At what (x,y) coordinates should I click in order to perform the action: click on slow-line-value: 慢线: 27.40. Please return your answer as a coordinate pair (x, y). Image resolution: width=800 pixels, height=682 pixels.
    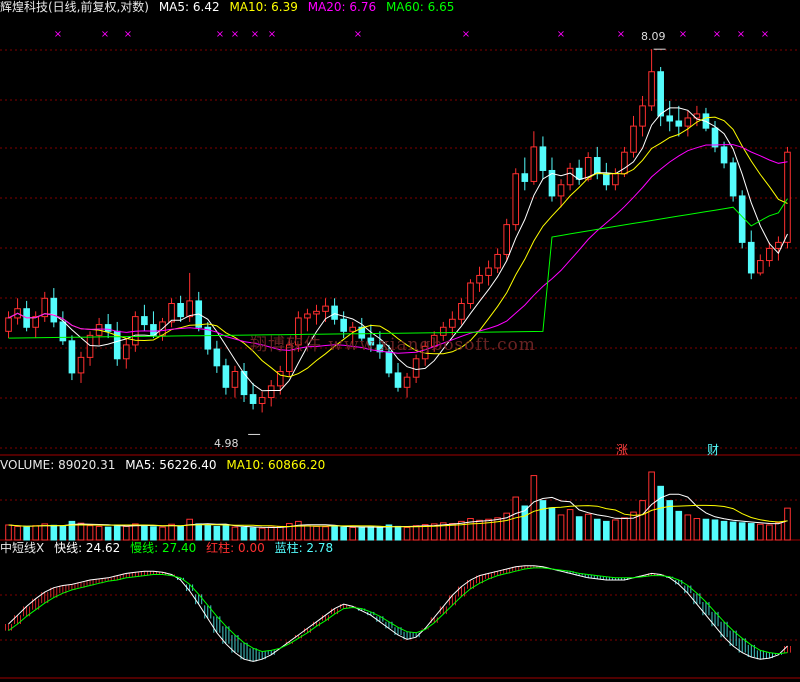
    Looking at the image, I should click on (163, 548).